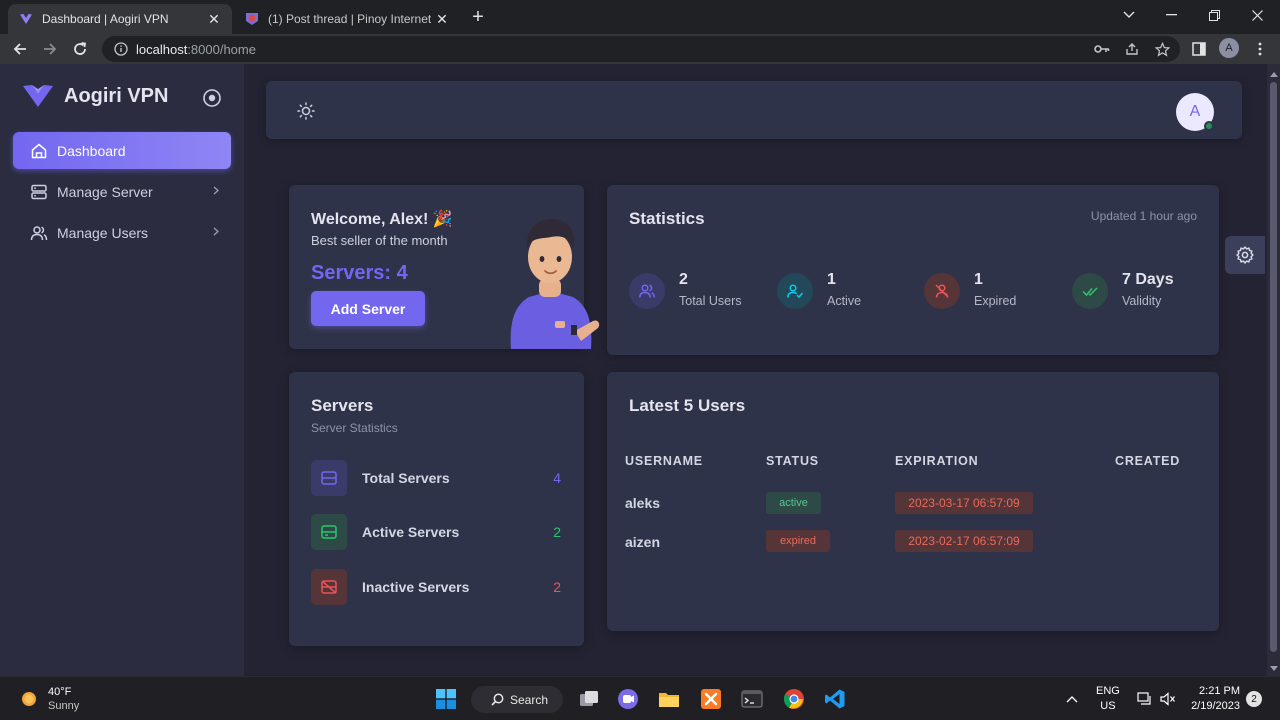 This screenshot has width=1280, height=720. What do you see at coordinates (628, 699) in the screenshot?
I see `teams-chat-icon` at bounding box center [628, 699].